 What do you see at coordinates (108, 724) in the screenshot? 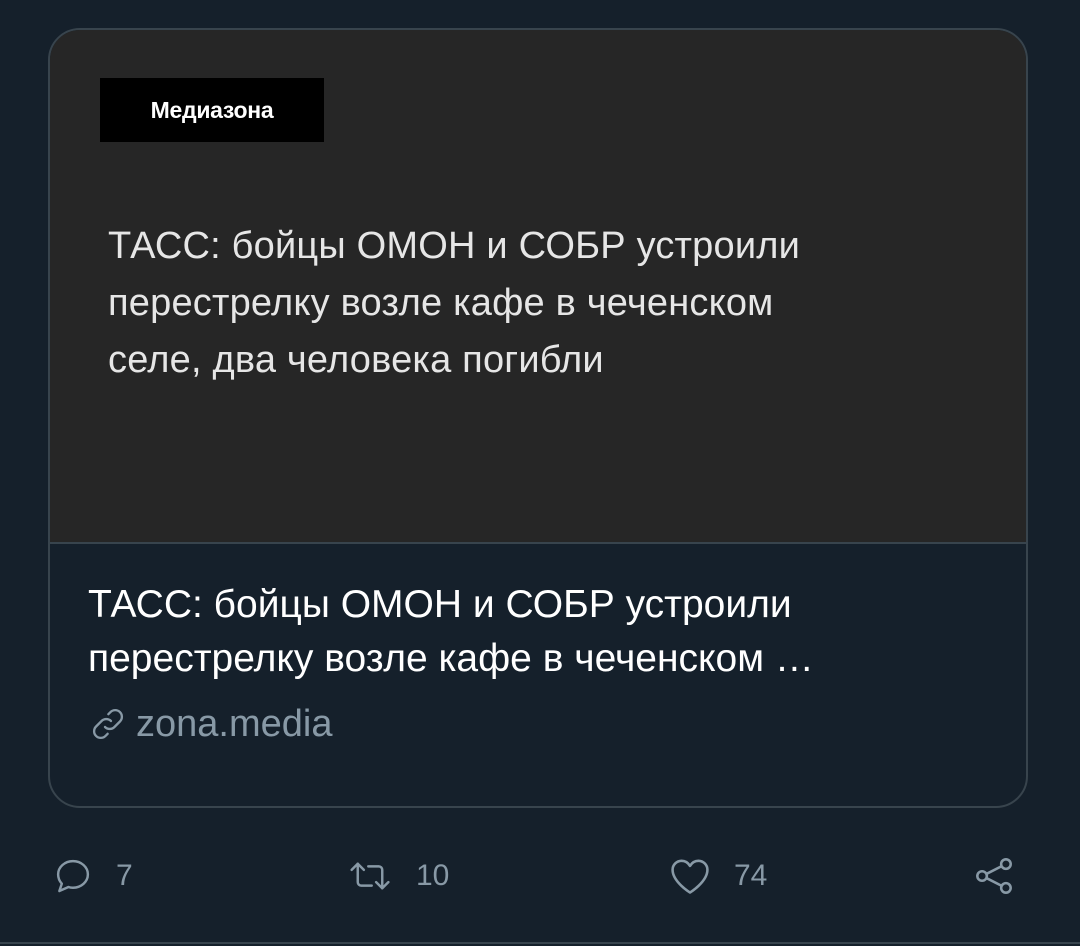
I see `link-icon` at bounding box center [108, 724].